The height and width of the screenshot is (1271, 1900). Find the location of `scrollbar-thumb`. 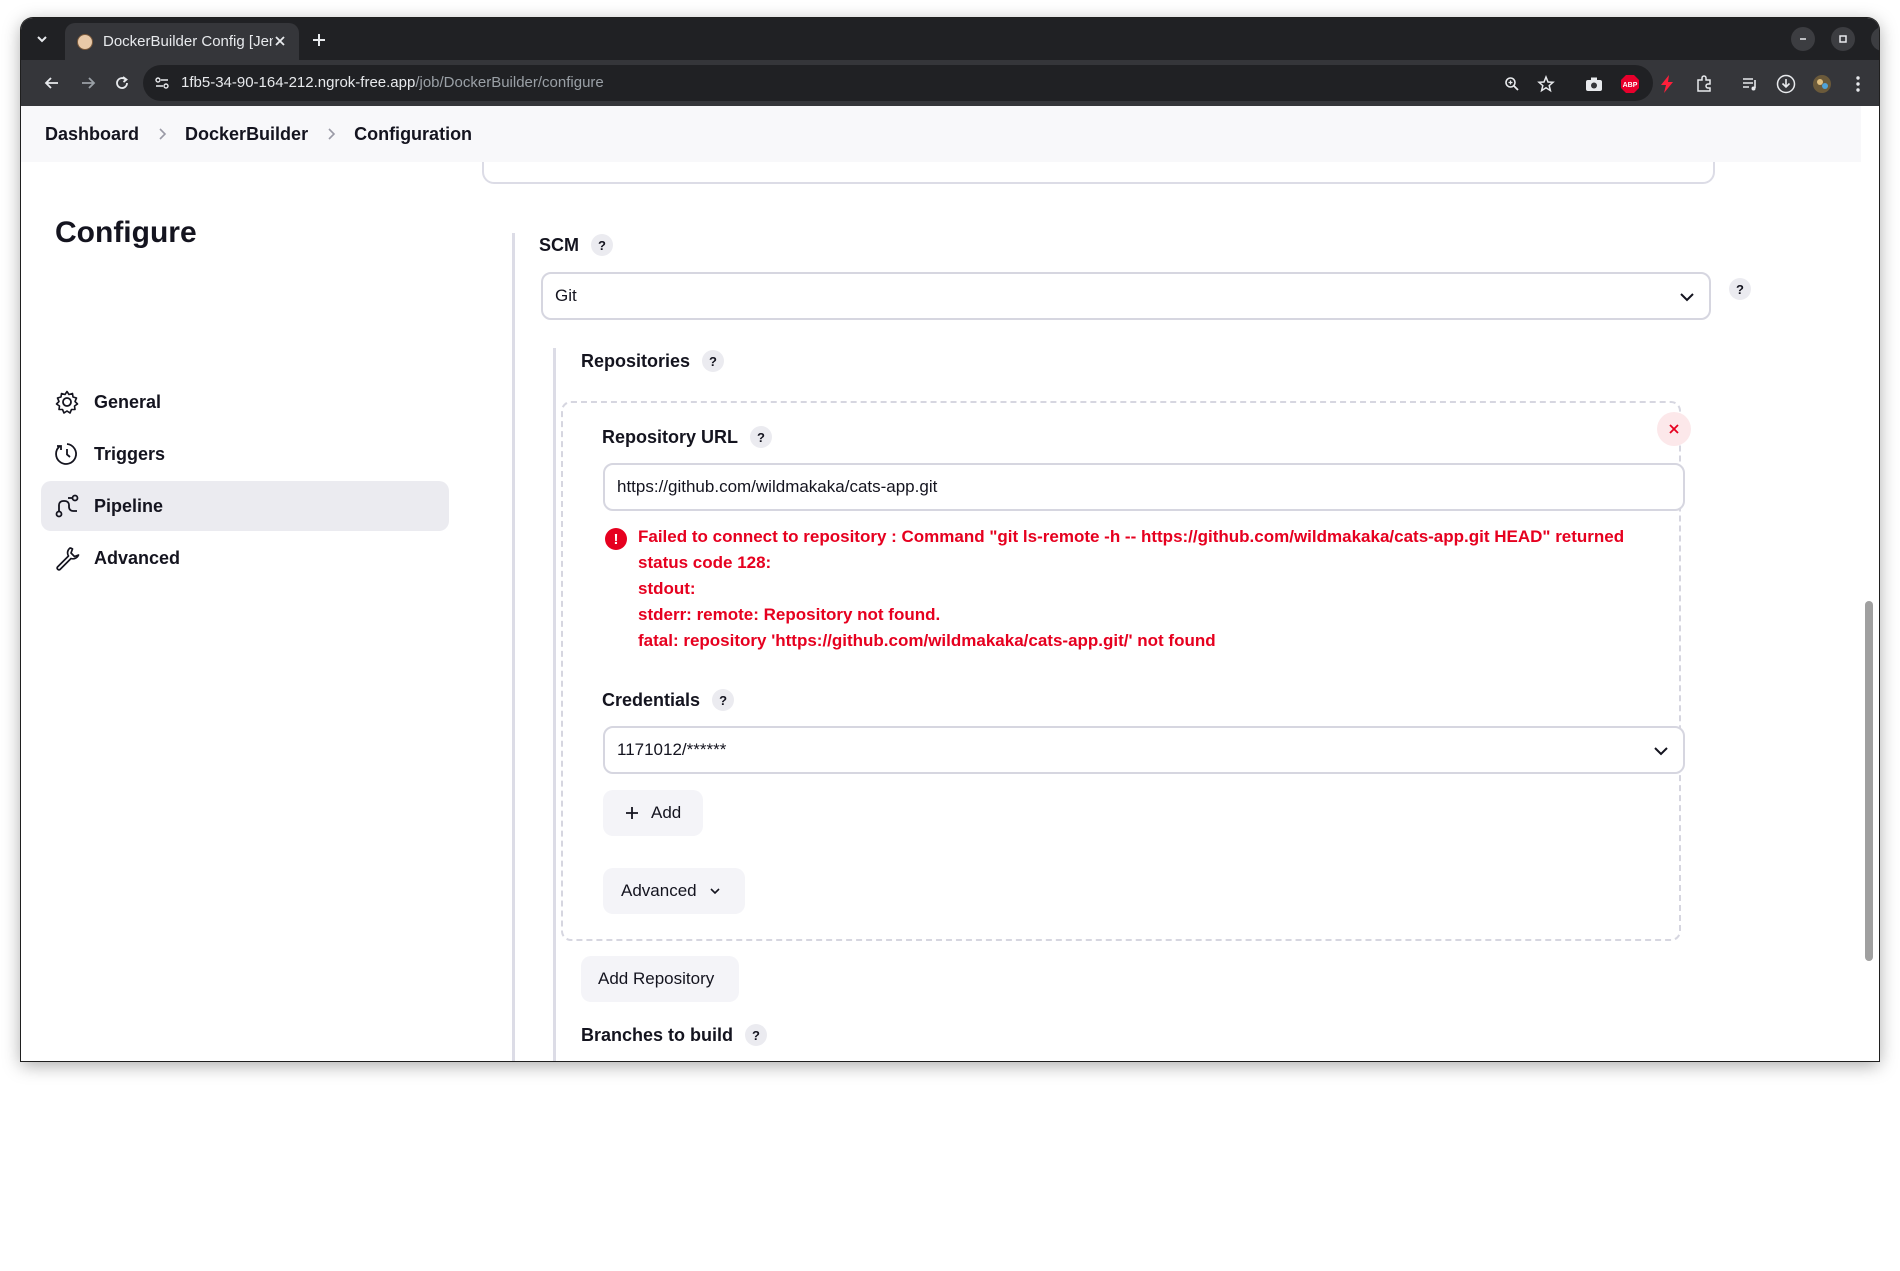

scrollbar-thumb is located at coordinates (1869, 781).